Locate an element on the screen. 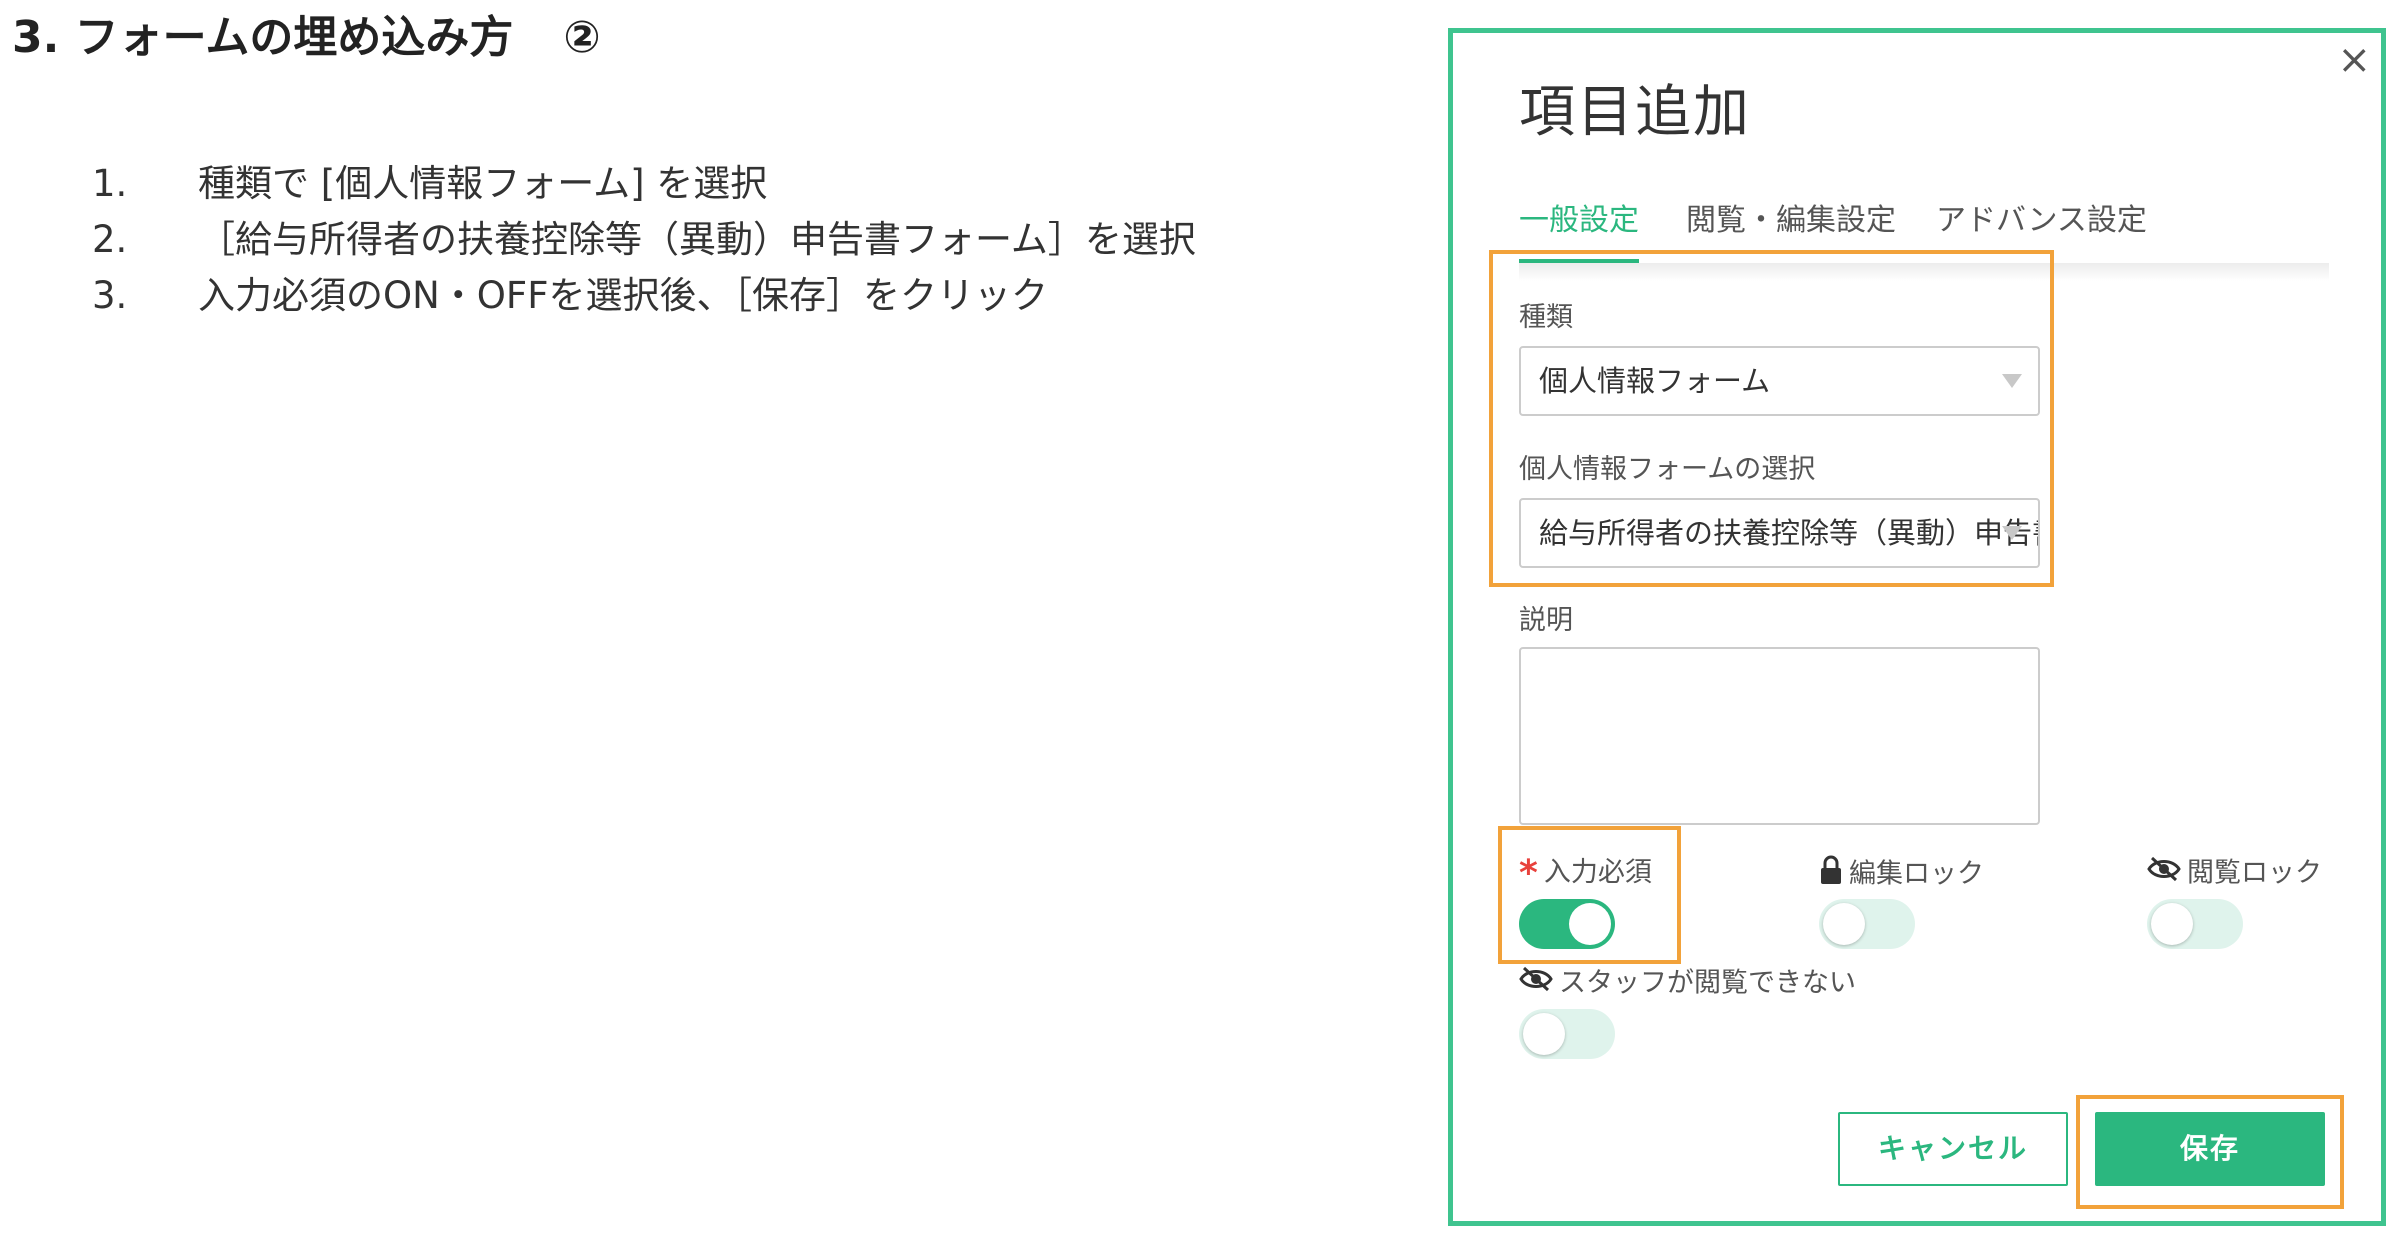 The image size is (2400, 1246). save-button: 保存 is located at coordinates (2210, 1149).